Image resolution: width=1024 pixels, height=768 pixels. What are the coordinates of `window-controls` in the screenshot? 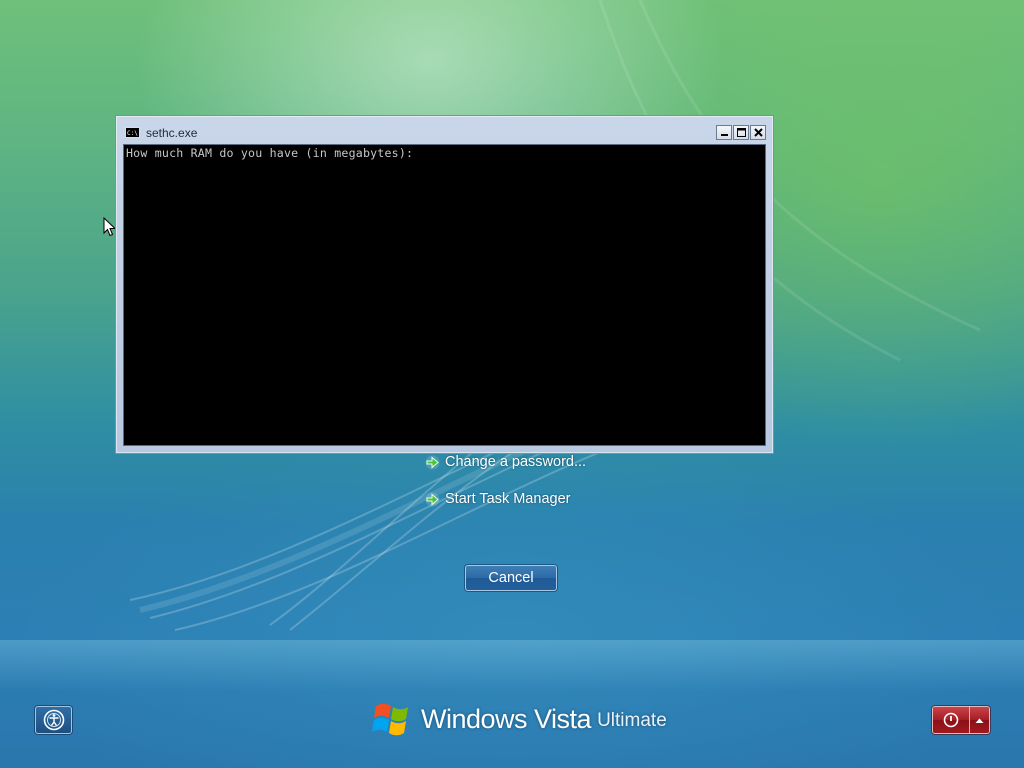 It's located at (741, 132).